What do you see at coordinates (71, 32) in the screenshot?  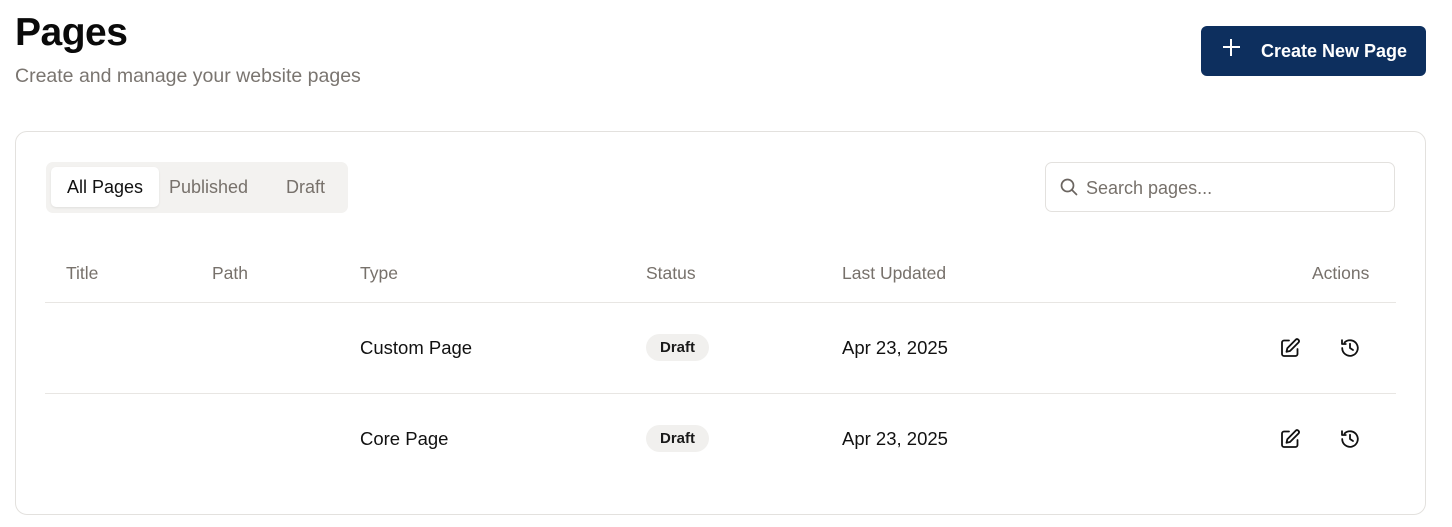 I see `page-title: Pages` at bounding box center [71, 32].